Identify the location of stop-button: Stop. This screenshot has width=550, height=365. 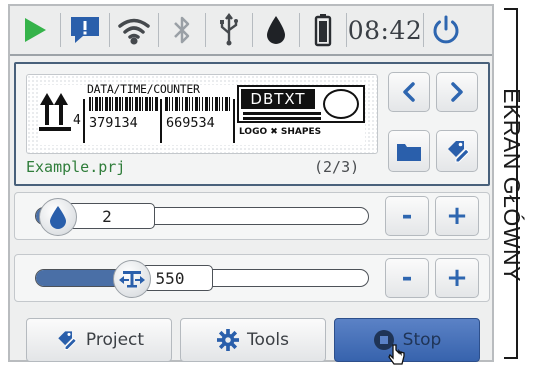
(407, 340).